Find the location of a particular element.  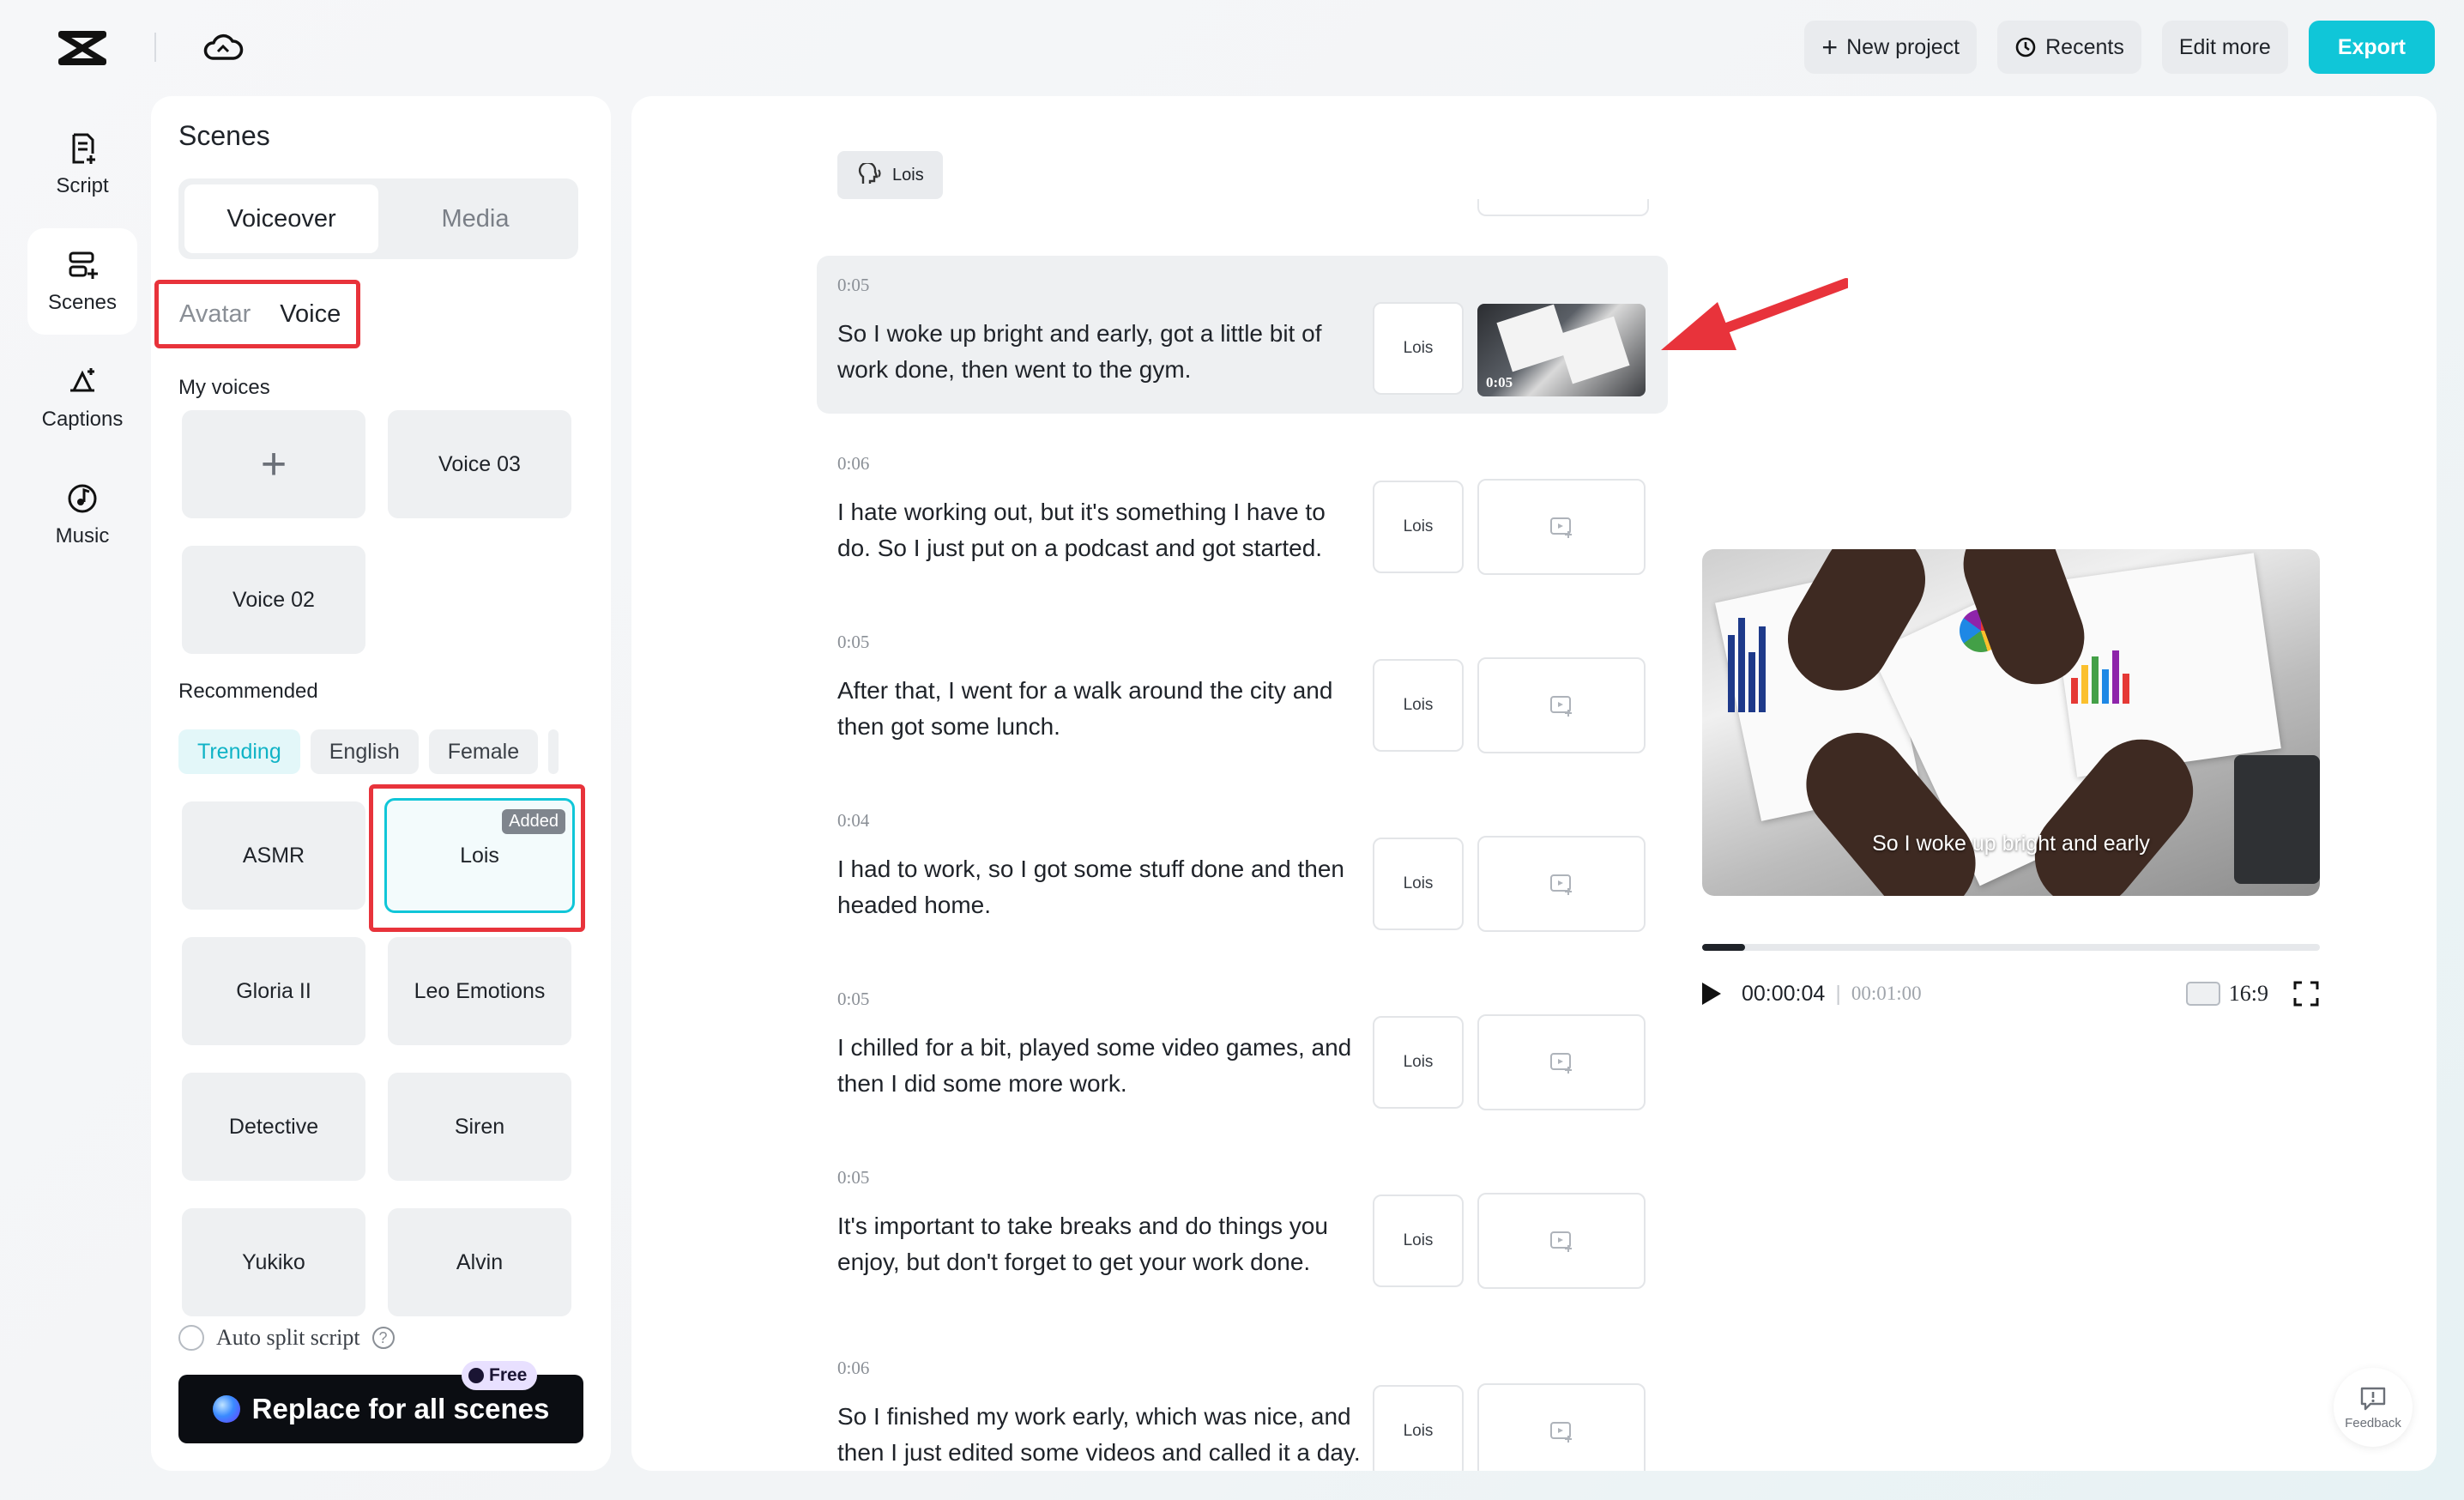

tab-voice: Voice is located at coordinates (310, 314).